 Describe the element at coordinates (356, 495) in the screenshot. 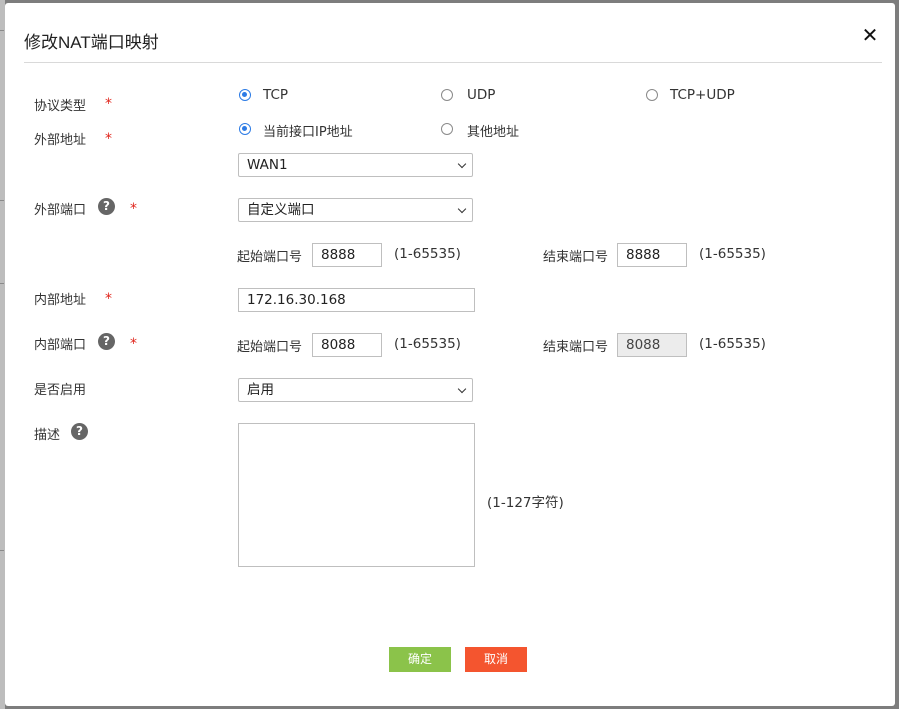

I see `description-textarea` at that location.